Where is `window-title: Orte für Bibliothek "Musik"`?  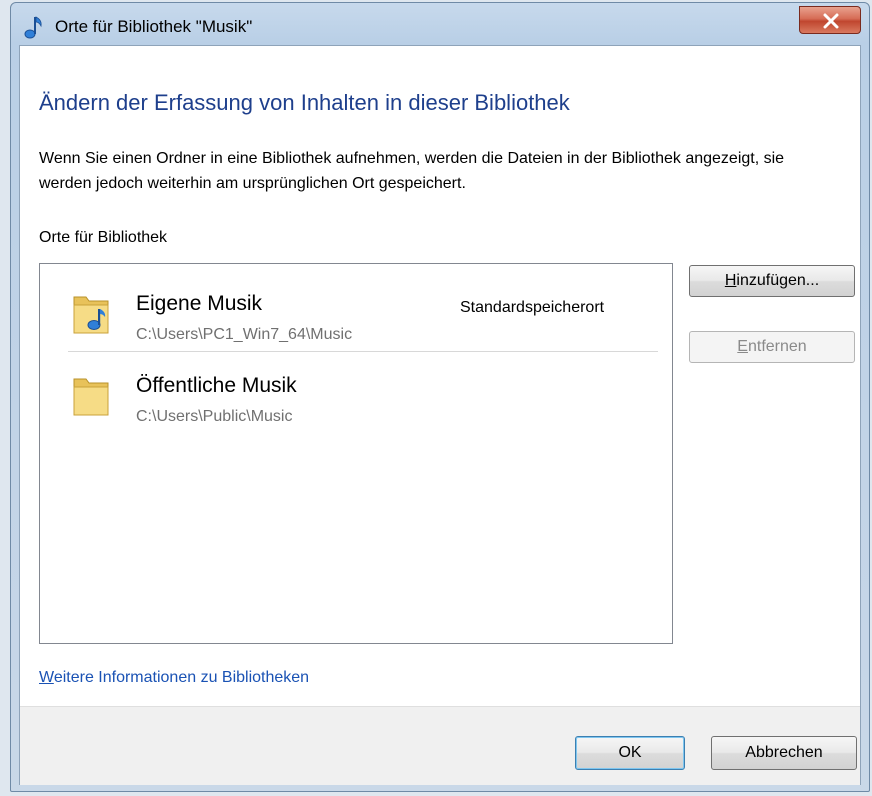 window-title: Orte für Bibliothek "Musik" is located at coordinates (154, 26).